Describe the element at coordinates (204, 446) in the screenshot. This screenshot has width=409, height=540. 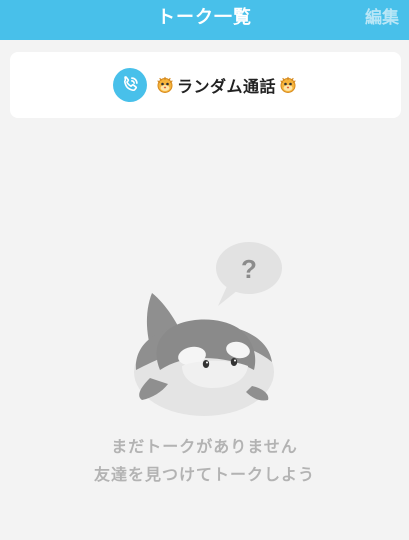
I see `empty-message-line1: まだトークがありません` at that location.